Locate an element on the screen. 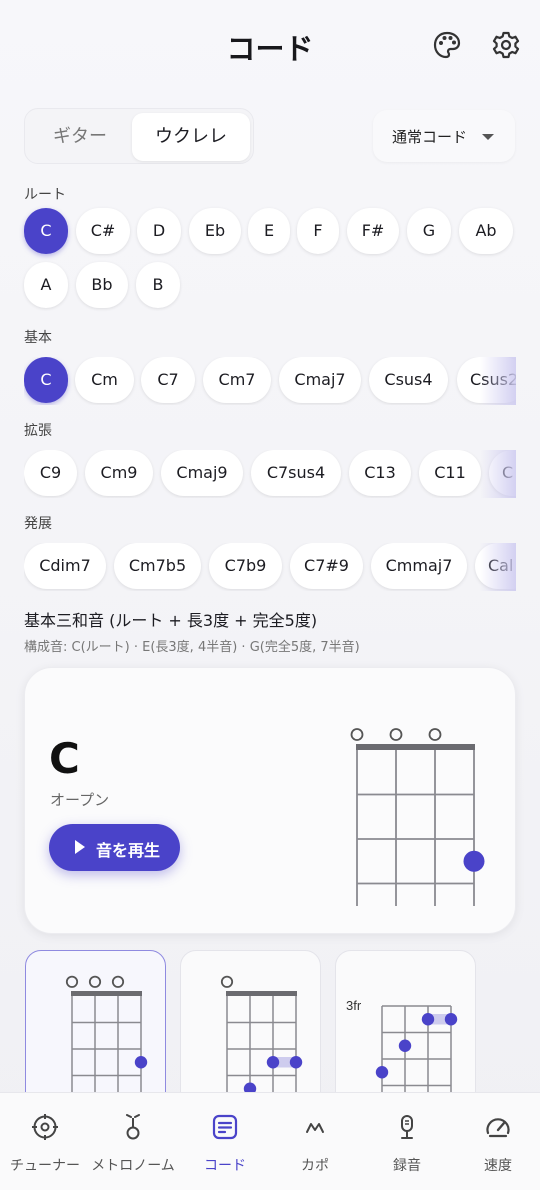  root-chip-f-sharp: F# is located at coordinates (373, 231).